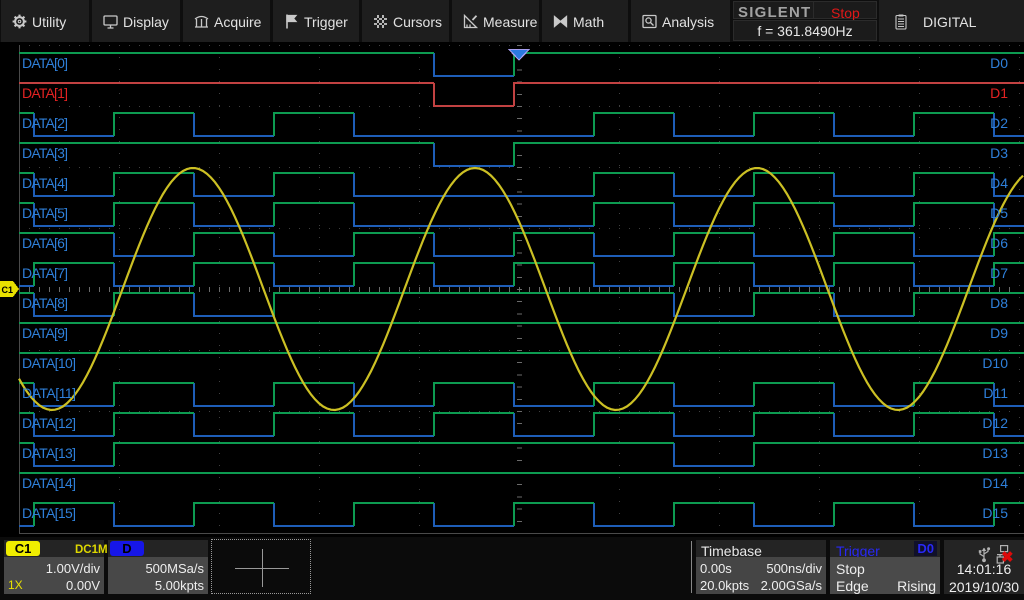  What do you see at coordinates (45, 93) in the screenshot?
I see `svg-text: DATA[1]` at bounding box center [45, 93].